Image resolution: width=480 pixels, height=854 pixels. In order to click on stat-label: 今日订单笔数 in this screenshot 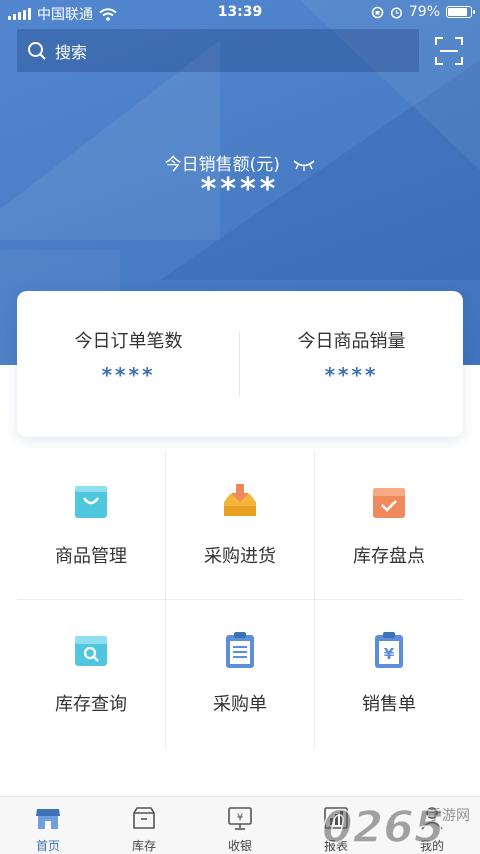, I will do `click(128, 341)`.